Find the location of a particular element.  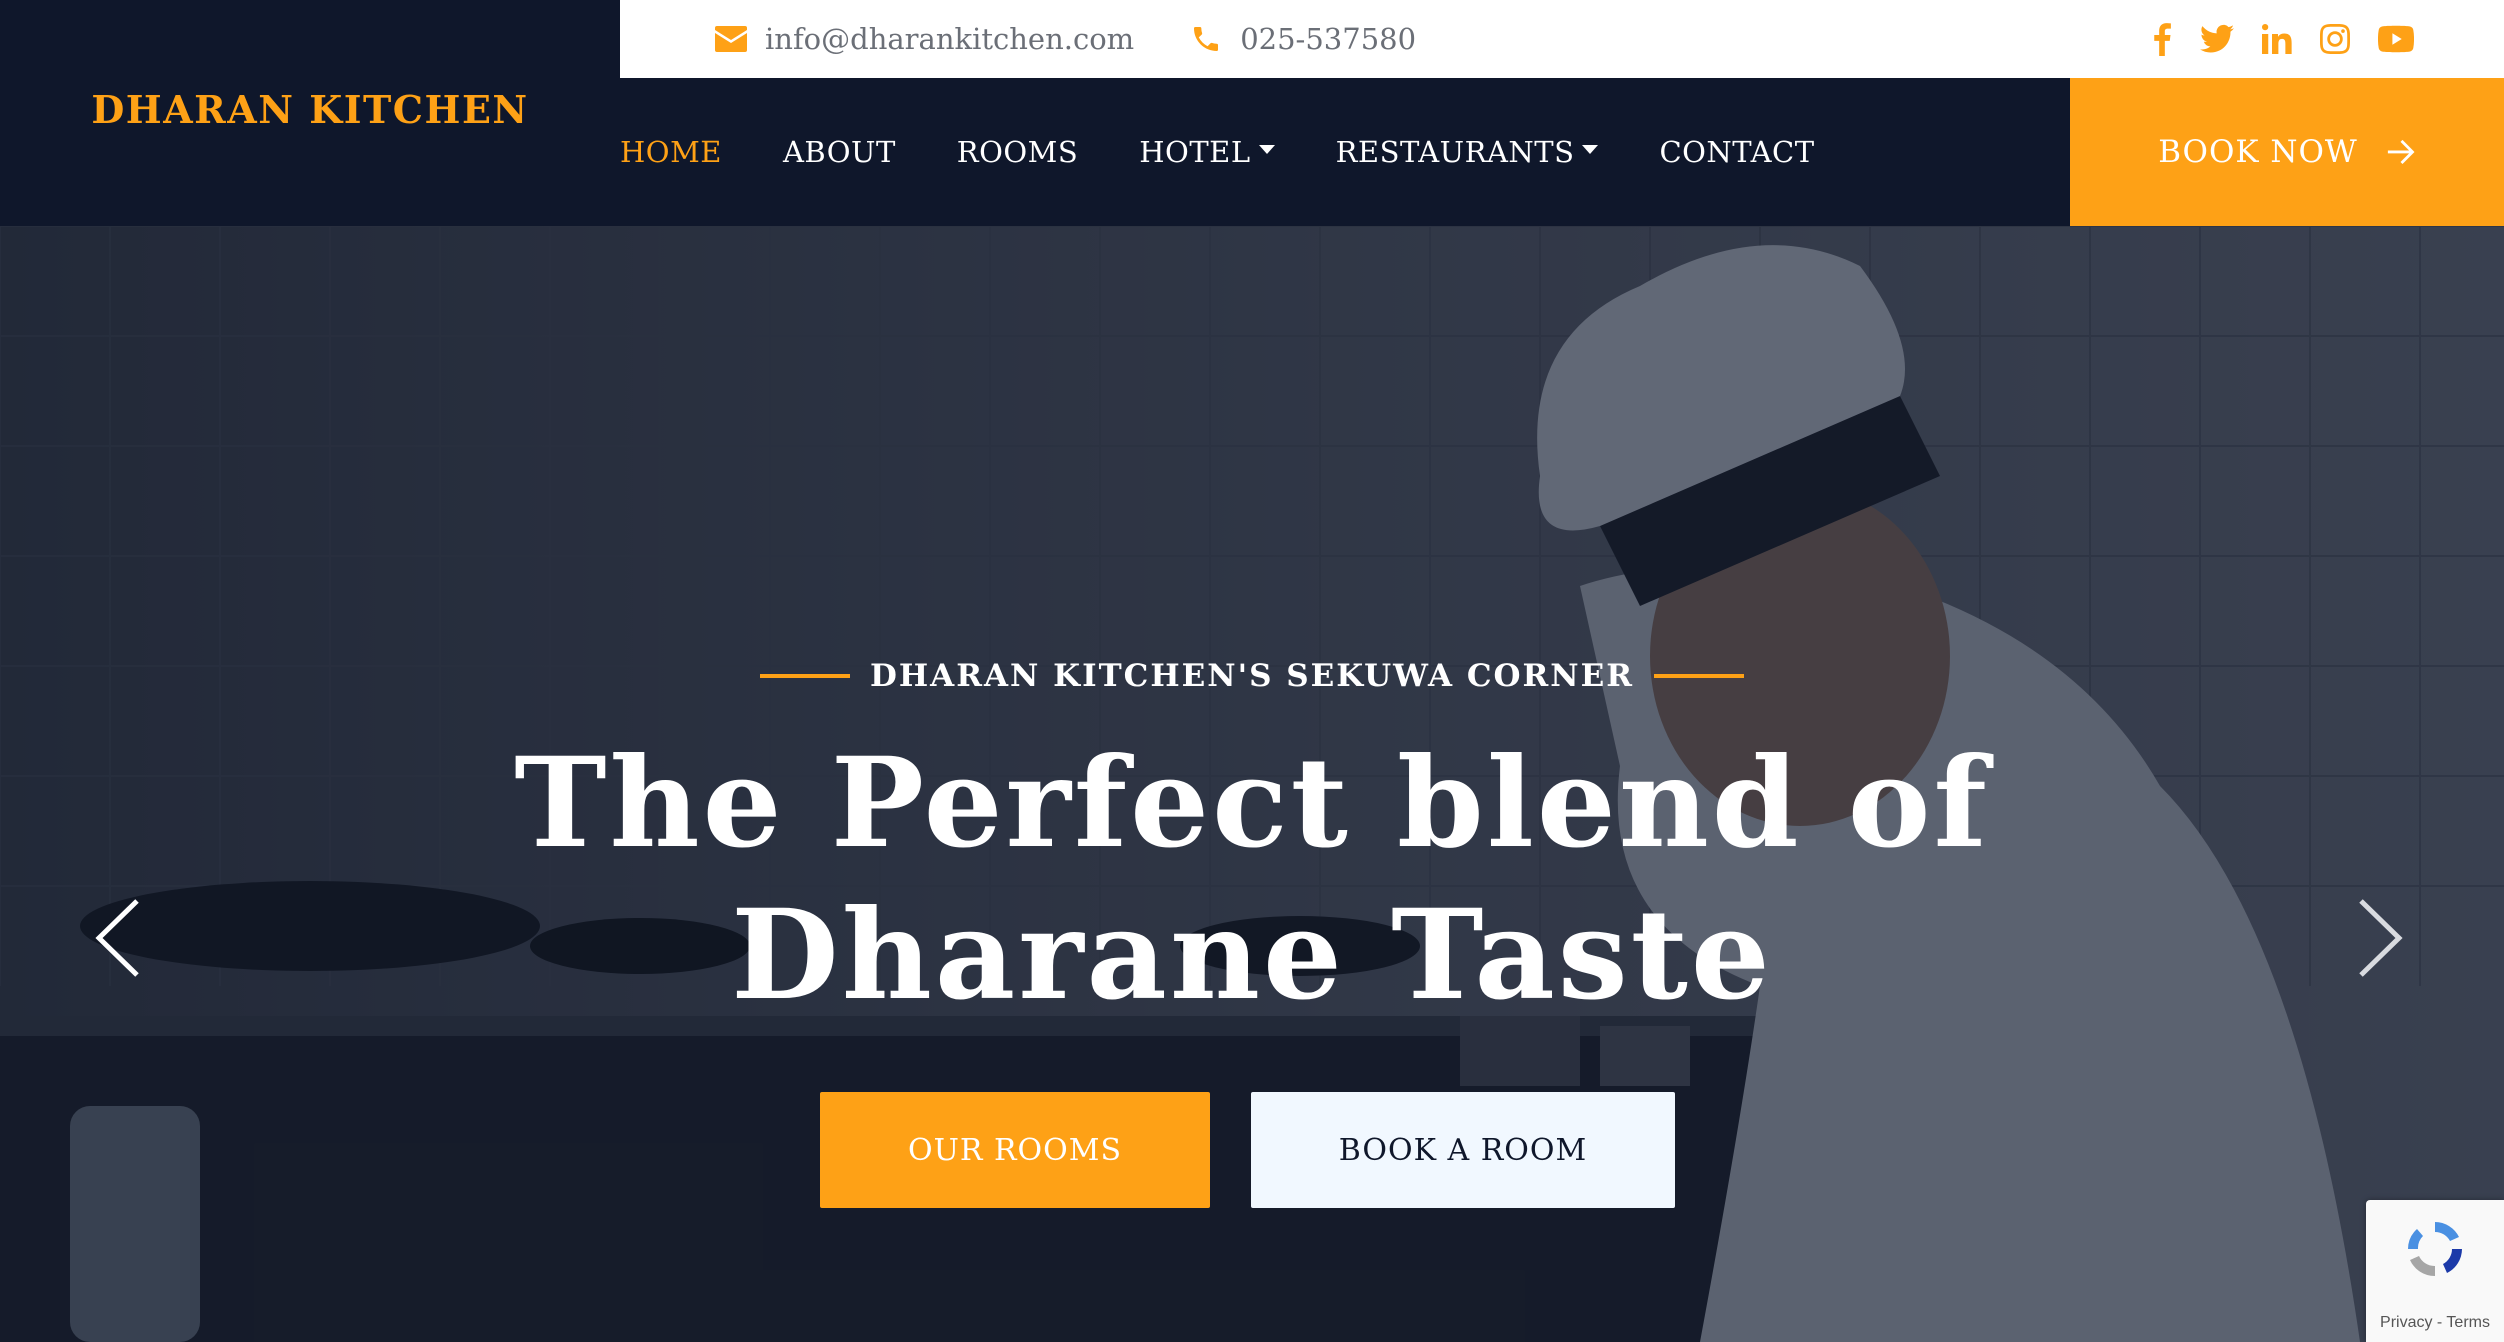

social-links is located at coordinates (2283, 39).